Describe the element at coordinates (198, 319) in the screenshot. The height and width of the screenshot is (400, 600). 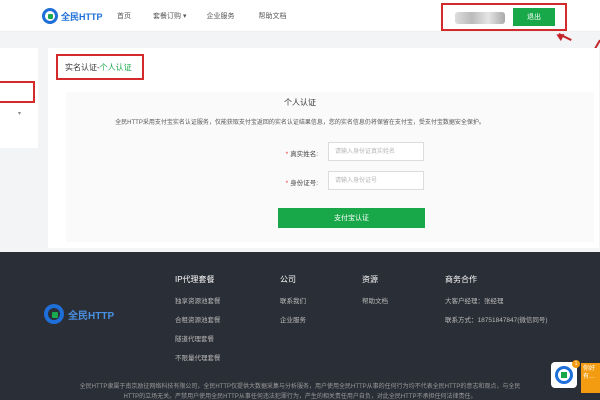
I see `footer-link: 合租资源池套餐` at that location.